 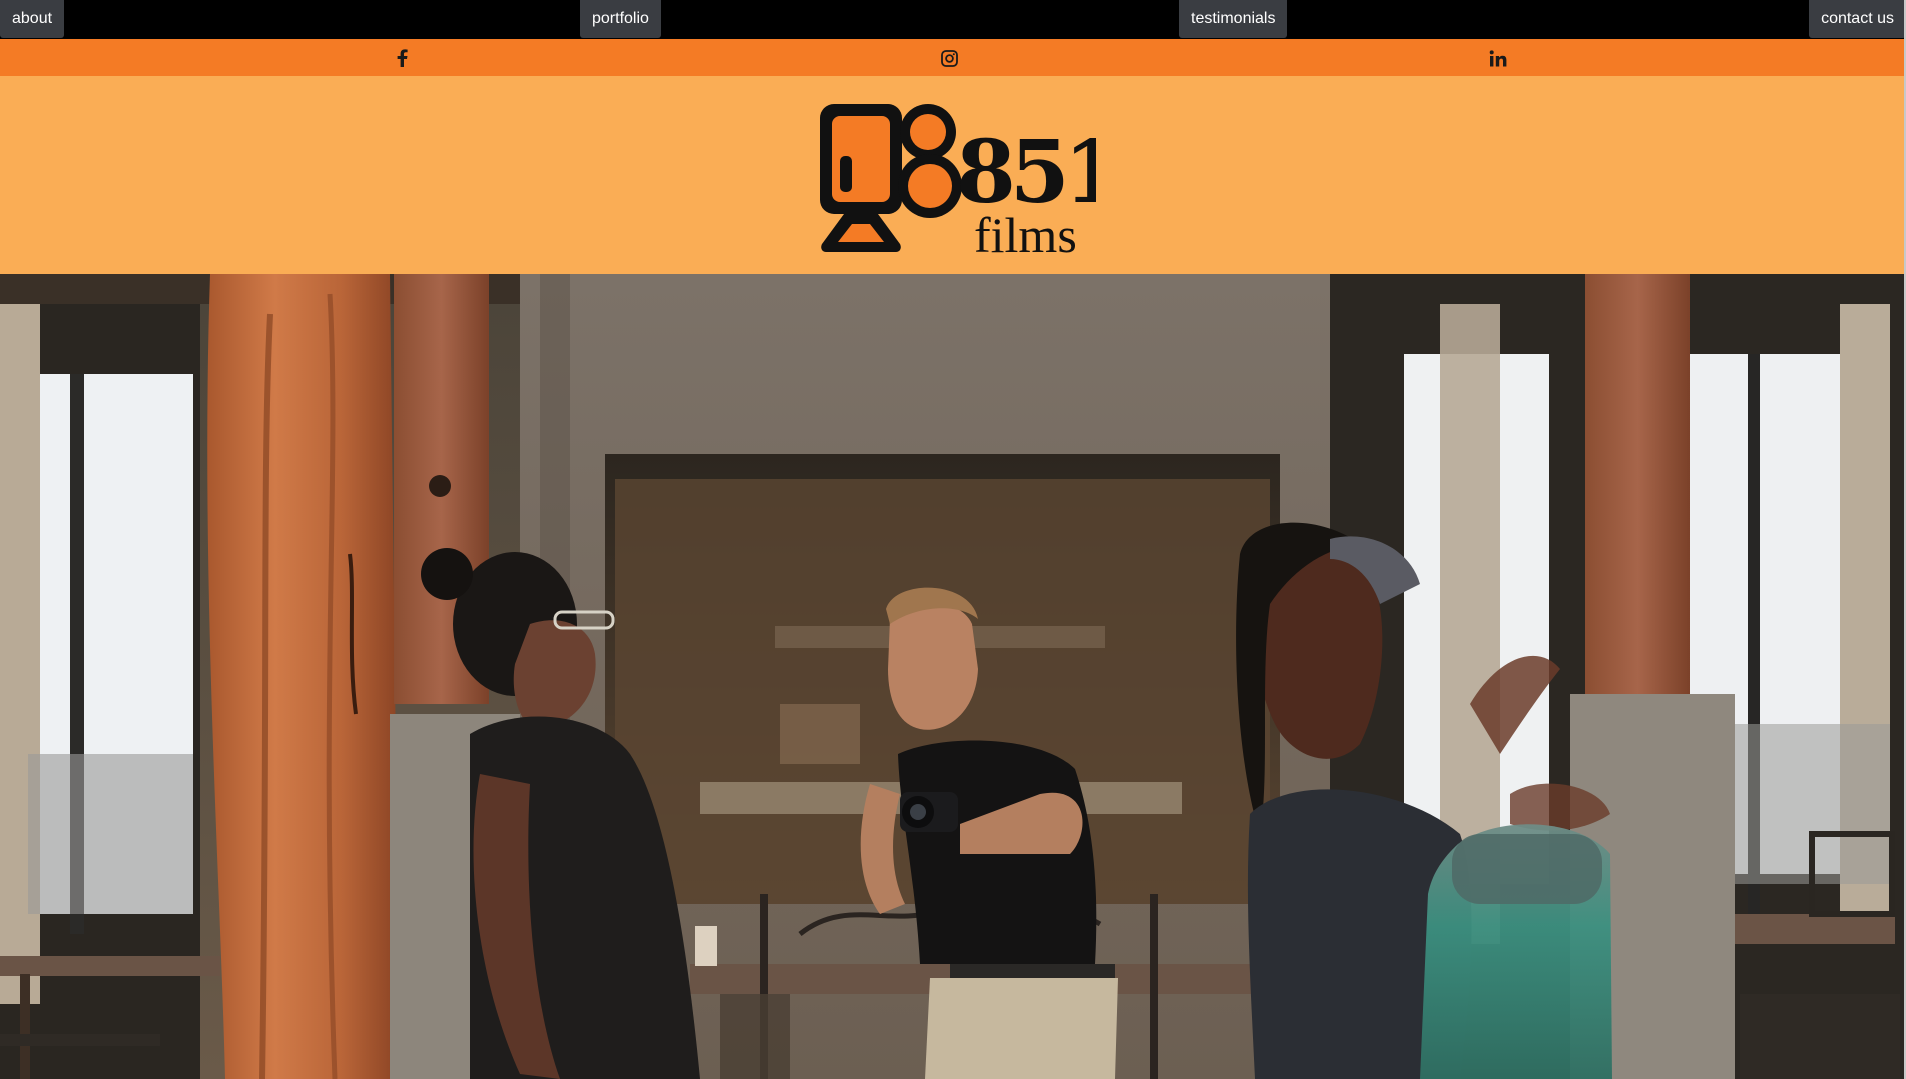 I want to click on social-bar, so click(x=952, y=57).